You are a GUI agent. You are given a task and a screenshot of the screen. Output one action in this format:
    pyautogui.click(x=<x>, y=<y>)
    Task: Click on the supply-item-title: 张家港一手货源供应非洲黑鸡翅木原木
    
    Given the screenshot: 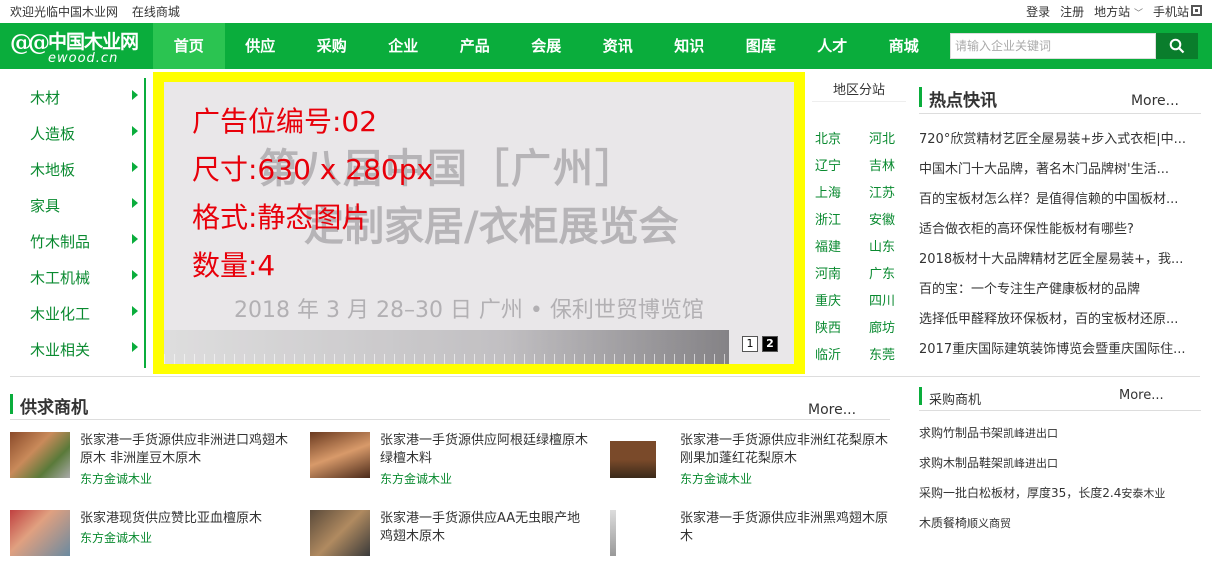 What is the action you would take?
    pyautogui.click(x=786, y=528)
    